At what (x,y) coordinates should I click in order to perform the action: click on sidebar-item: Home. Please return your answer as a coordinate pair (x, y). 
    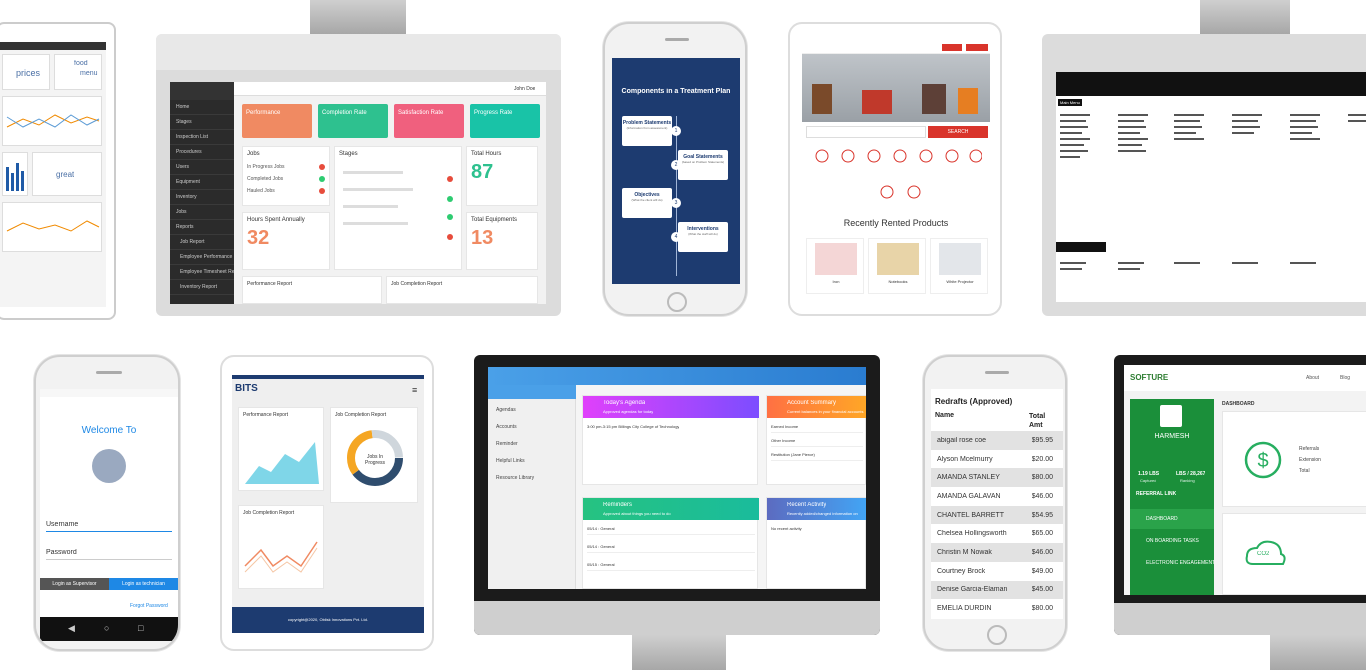
    Looking at the image, I should click on (202, 107).